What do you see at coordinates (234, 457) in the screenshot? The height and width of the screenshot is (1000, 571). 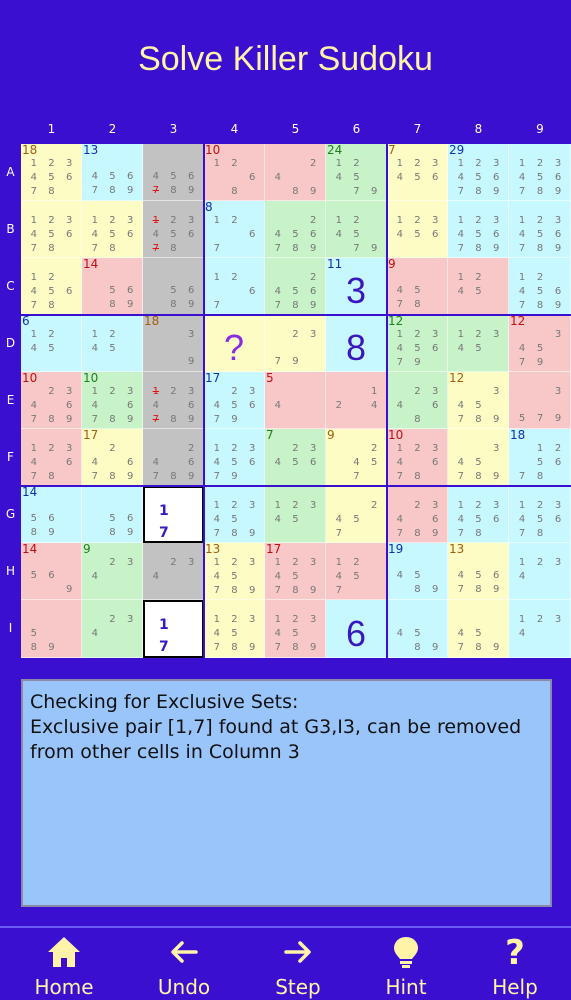 I see `cell-f4: 123 456 79` at bounding box center [234, 457].